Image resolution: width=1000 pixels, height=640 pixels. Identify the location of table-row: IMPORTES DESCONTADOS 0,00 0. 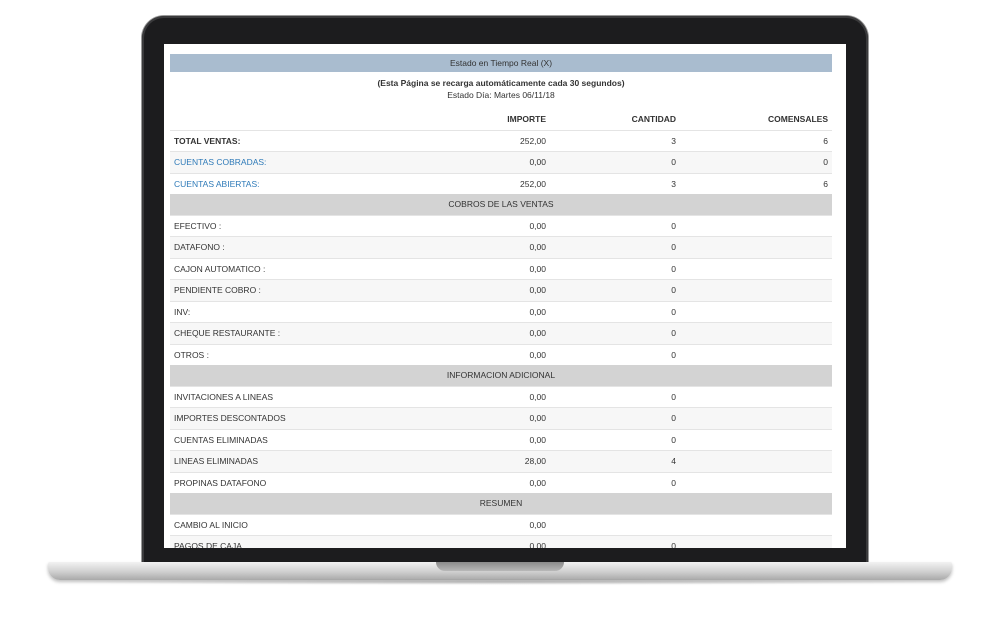
(501, 418).